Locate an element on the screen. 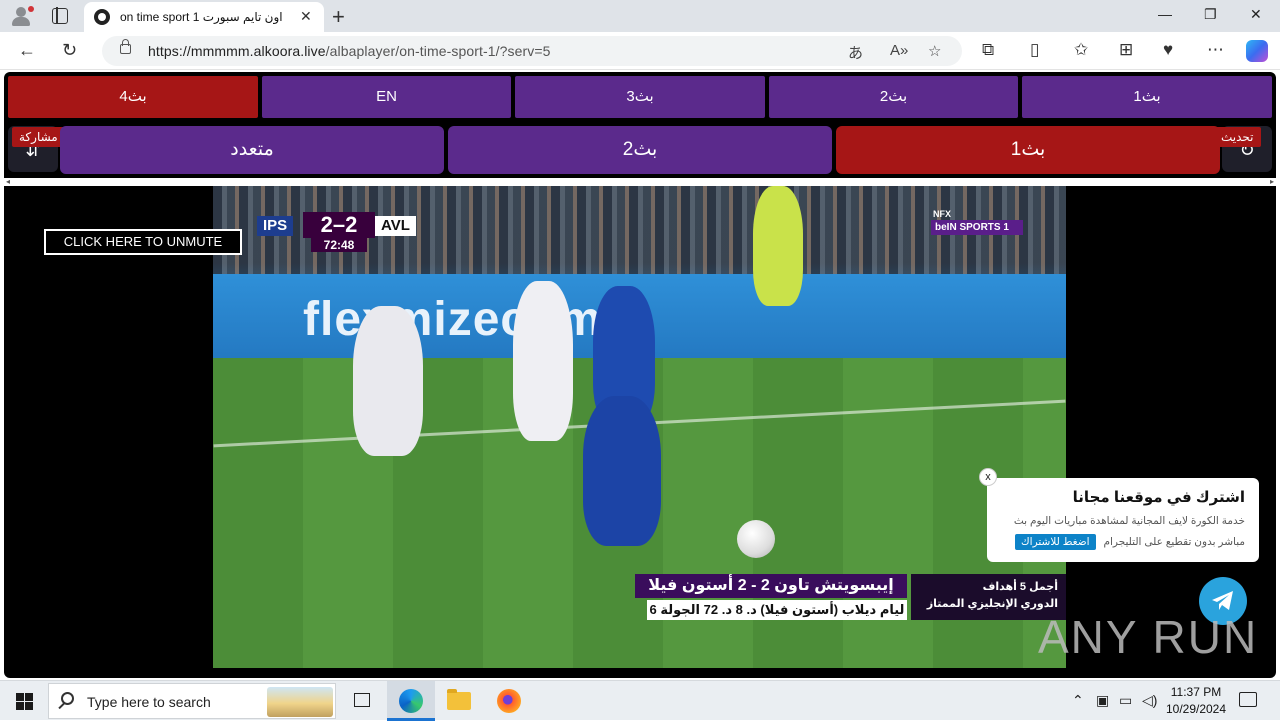  browser-essentials-icon: ♥ is located at coordinates (1168, 50).